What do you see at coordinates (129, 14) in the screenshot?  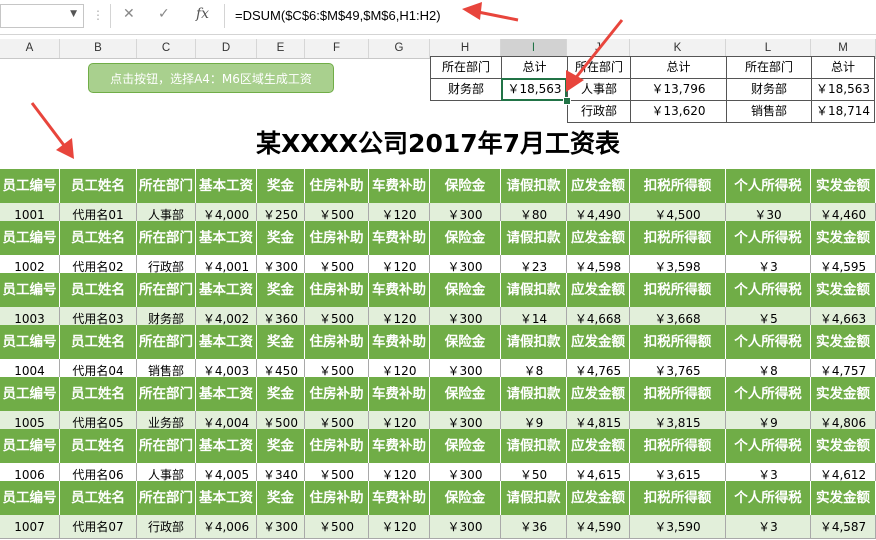 I see `cancel-icon: ✕` at bounding box center [129, 14].